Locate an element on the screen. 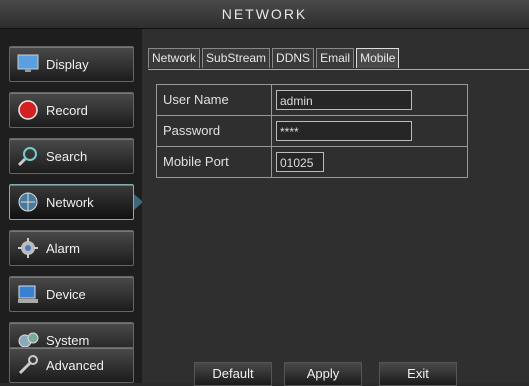 This screenshot has height=386, width=529. password-field: **** is located at coordinates (344, 131).